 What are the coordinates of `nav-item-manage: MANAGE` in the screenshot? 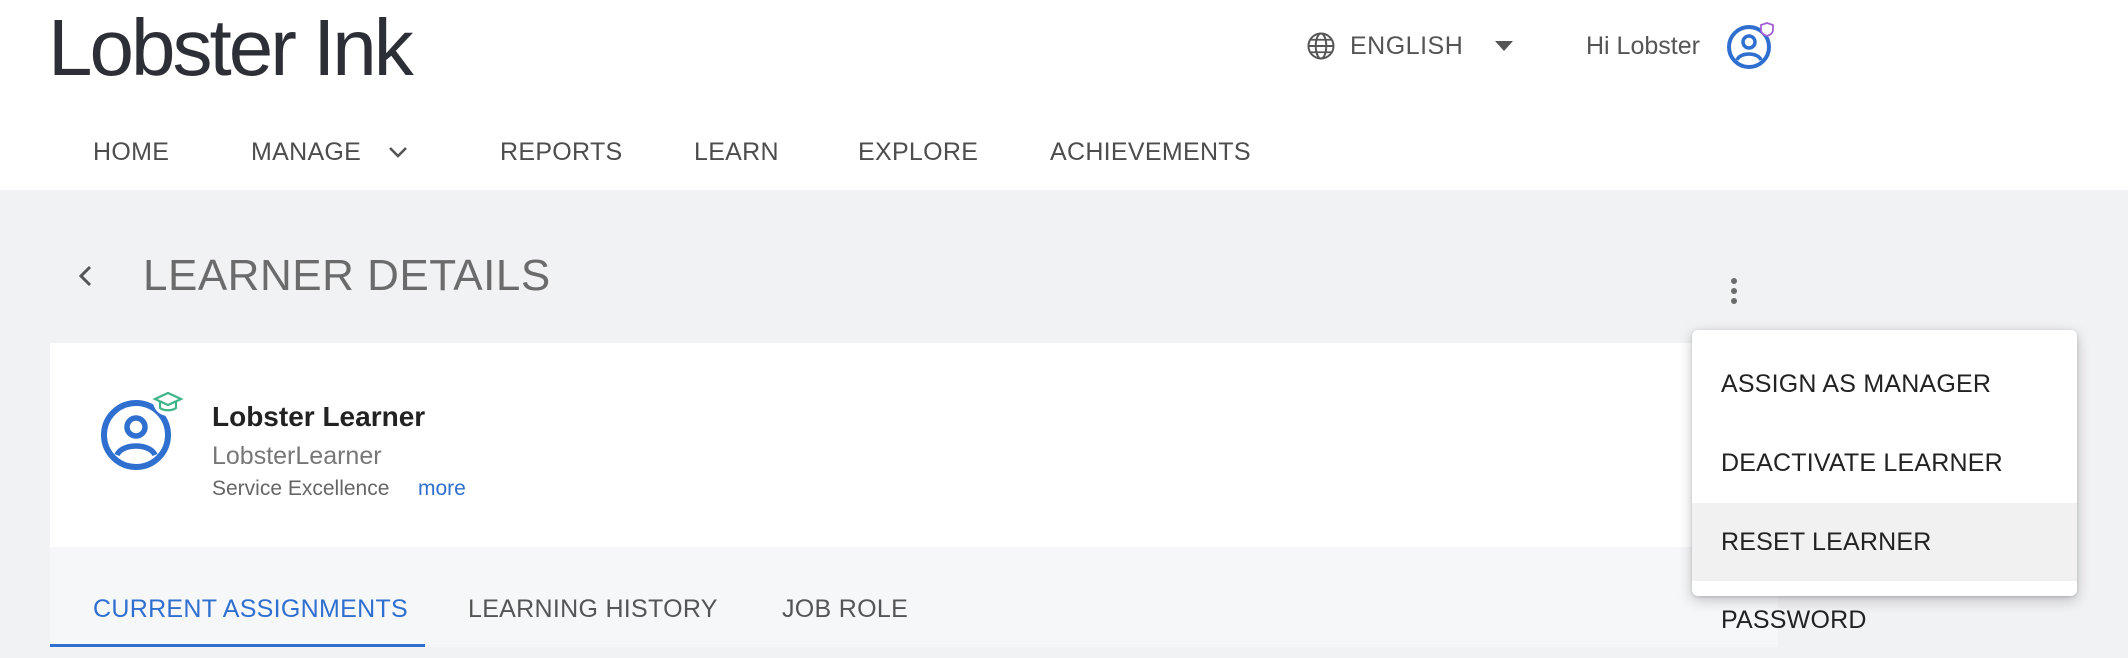 It's located at (306, 152).